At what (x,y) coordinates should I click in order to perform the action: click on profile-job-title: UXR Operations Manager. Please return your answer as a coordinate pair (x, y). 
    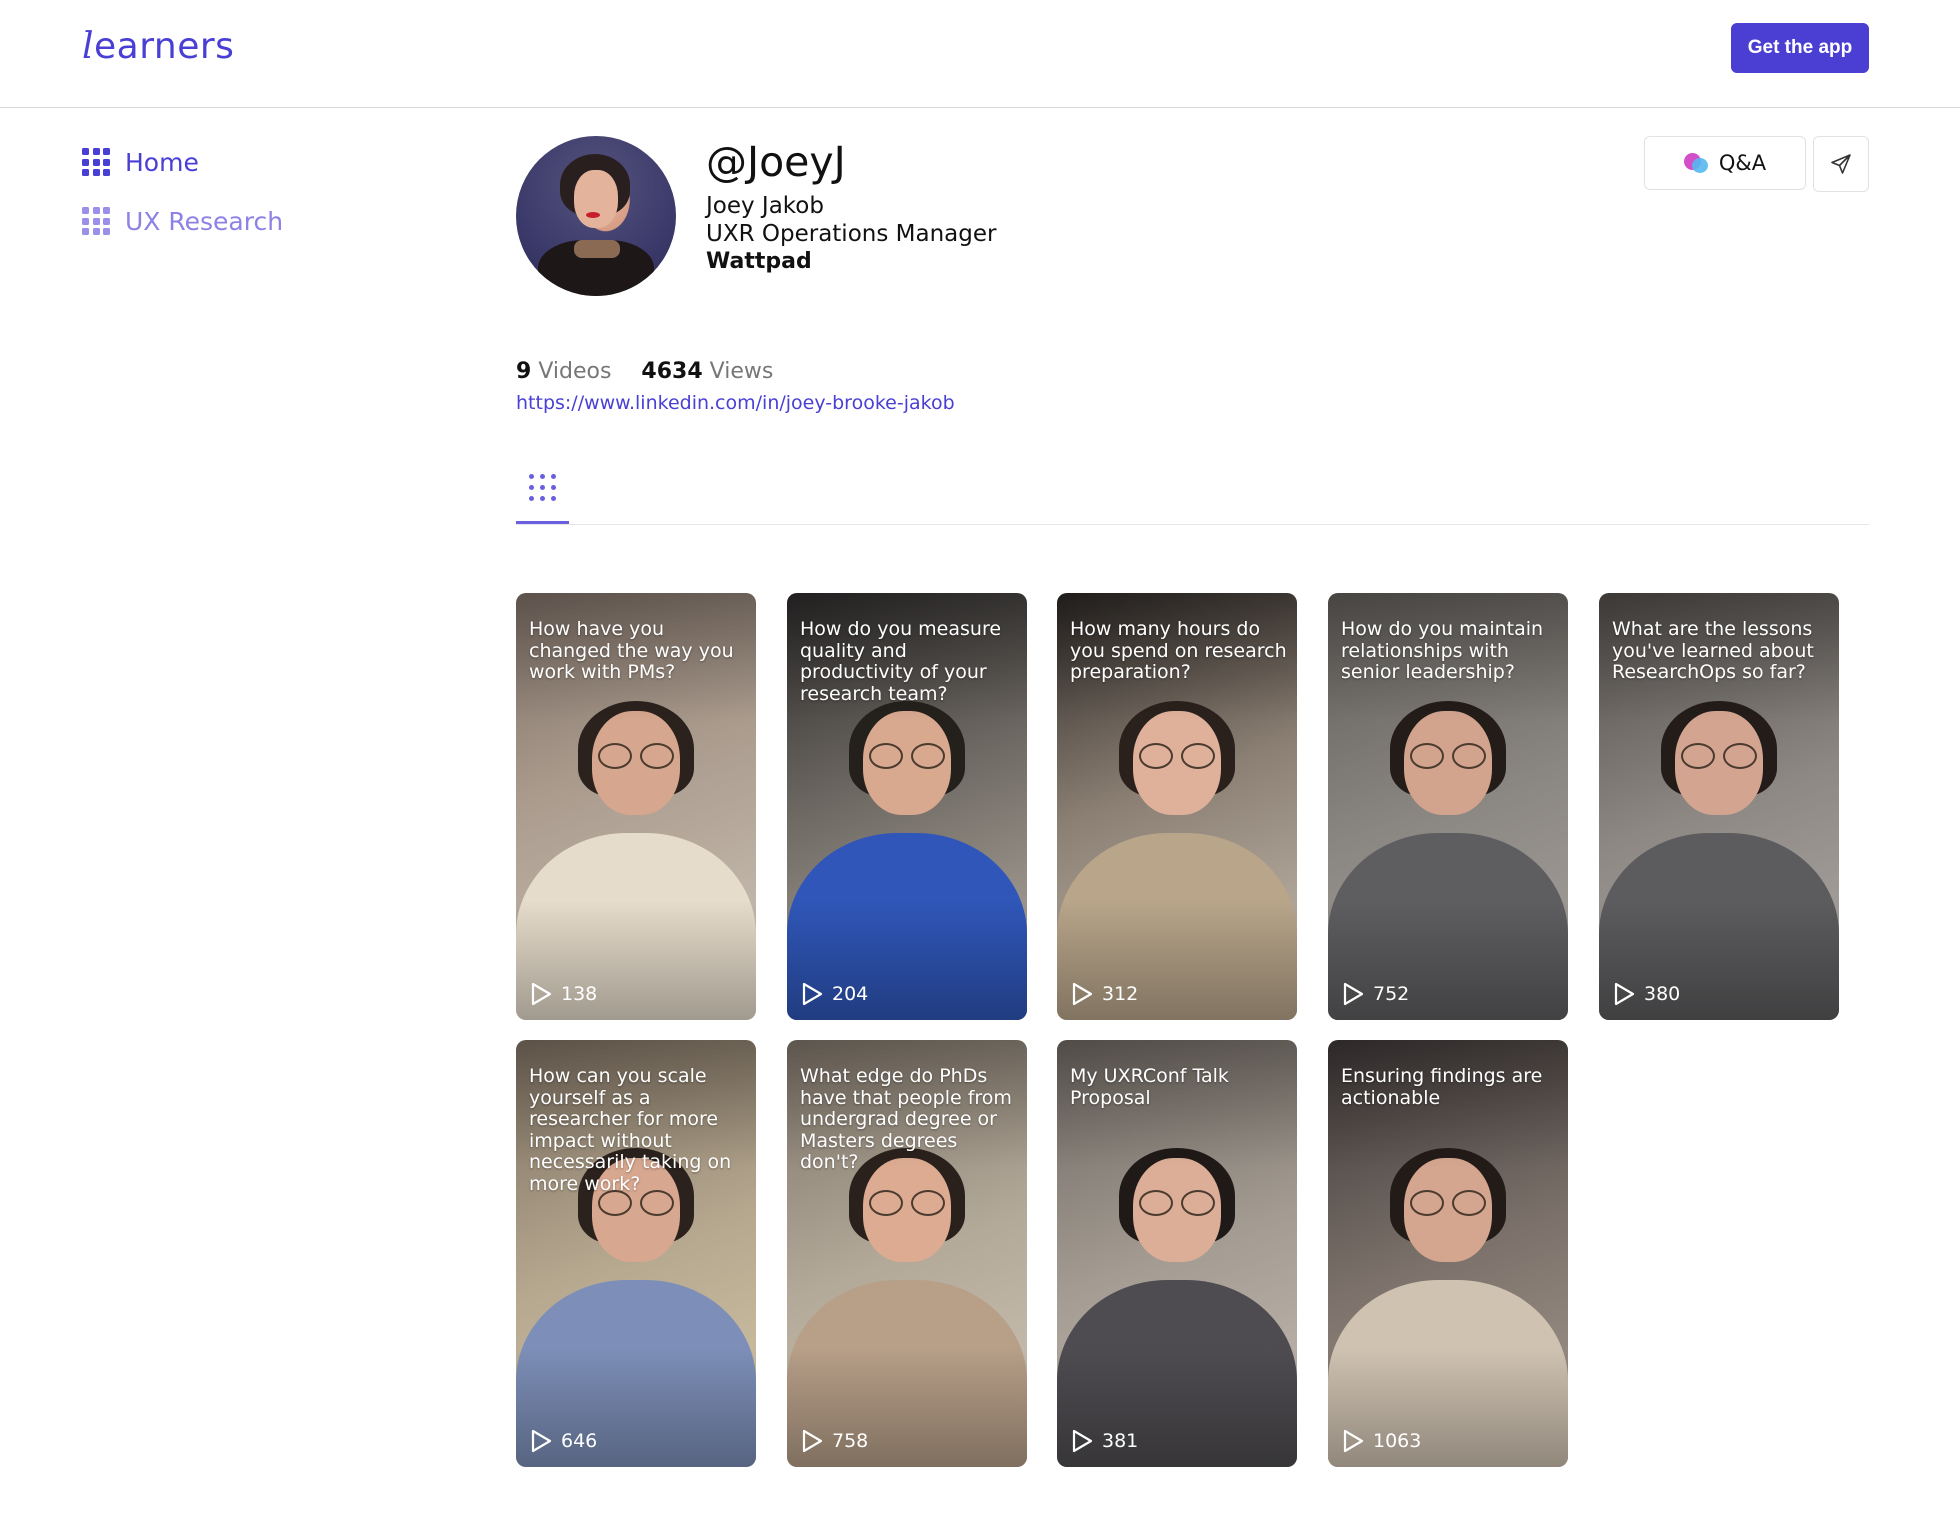
    Looking at the image, I should click on (851, 234).